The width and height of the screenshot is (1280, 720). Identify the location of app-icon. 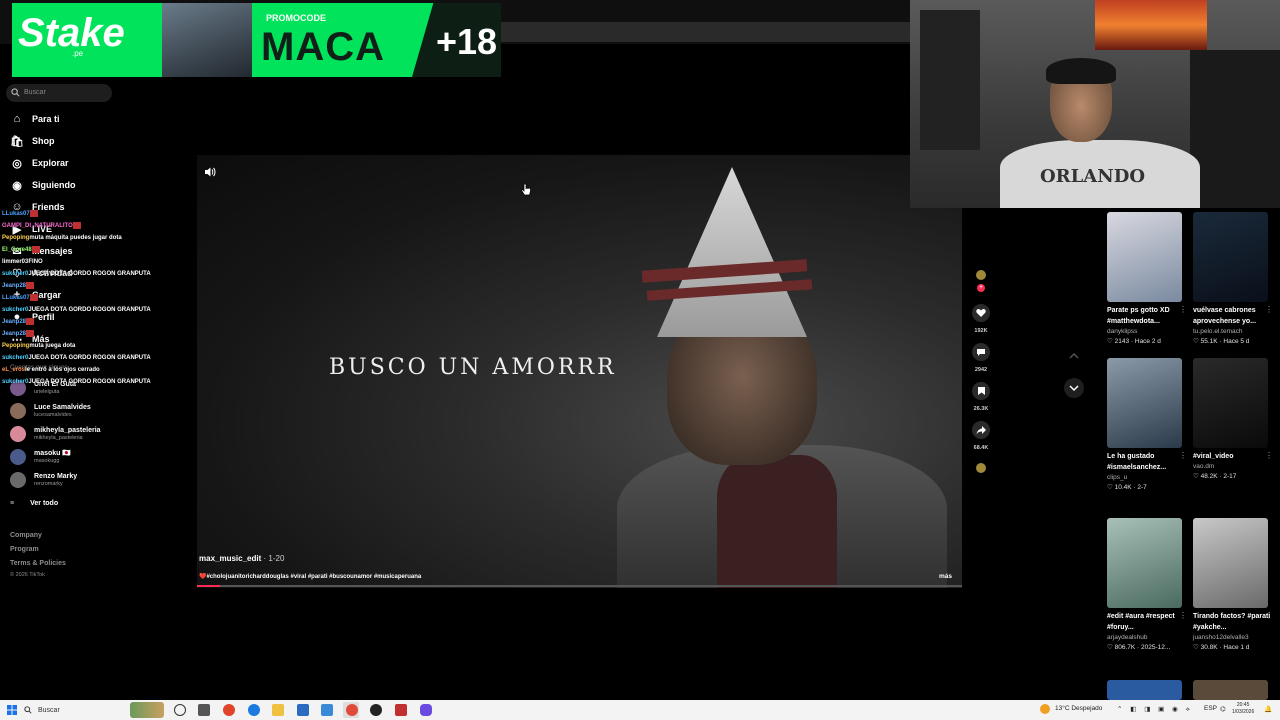
(401, 710).